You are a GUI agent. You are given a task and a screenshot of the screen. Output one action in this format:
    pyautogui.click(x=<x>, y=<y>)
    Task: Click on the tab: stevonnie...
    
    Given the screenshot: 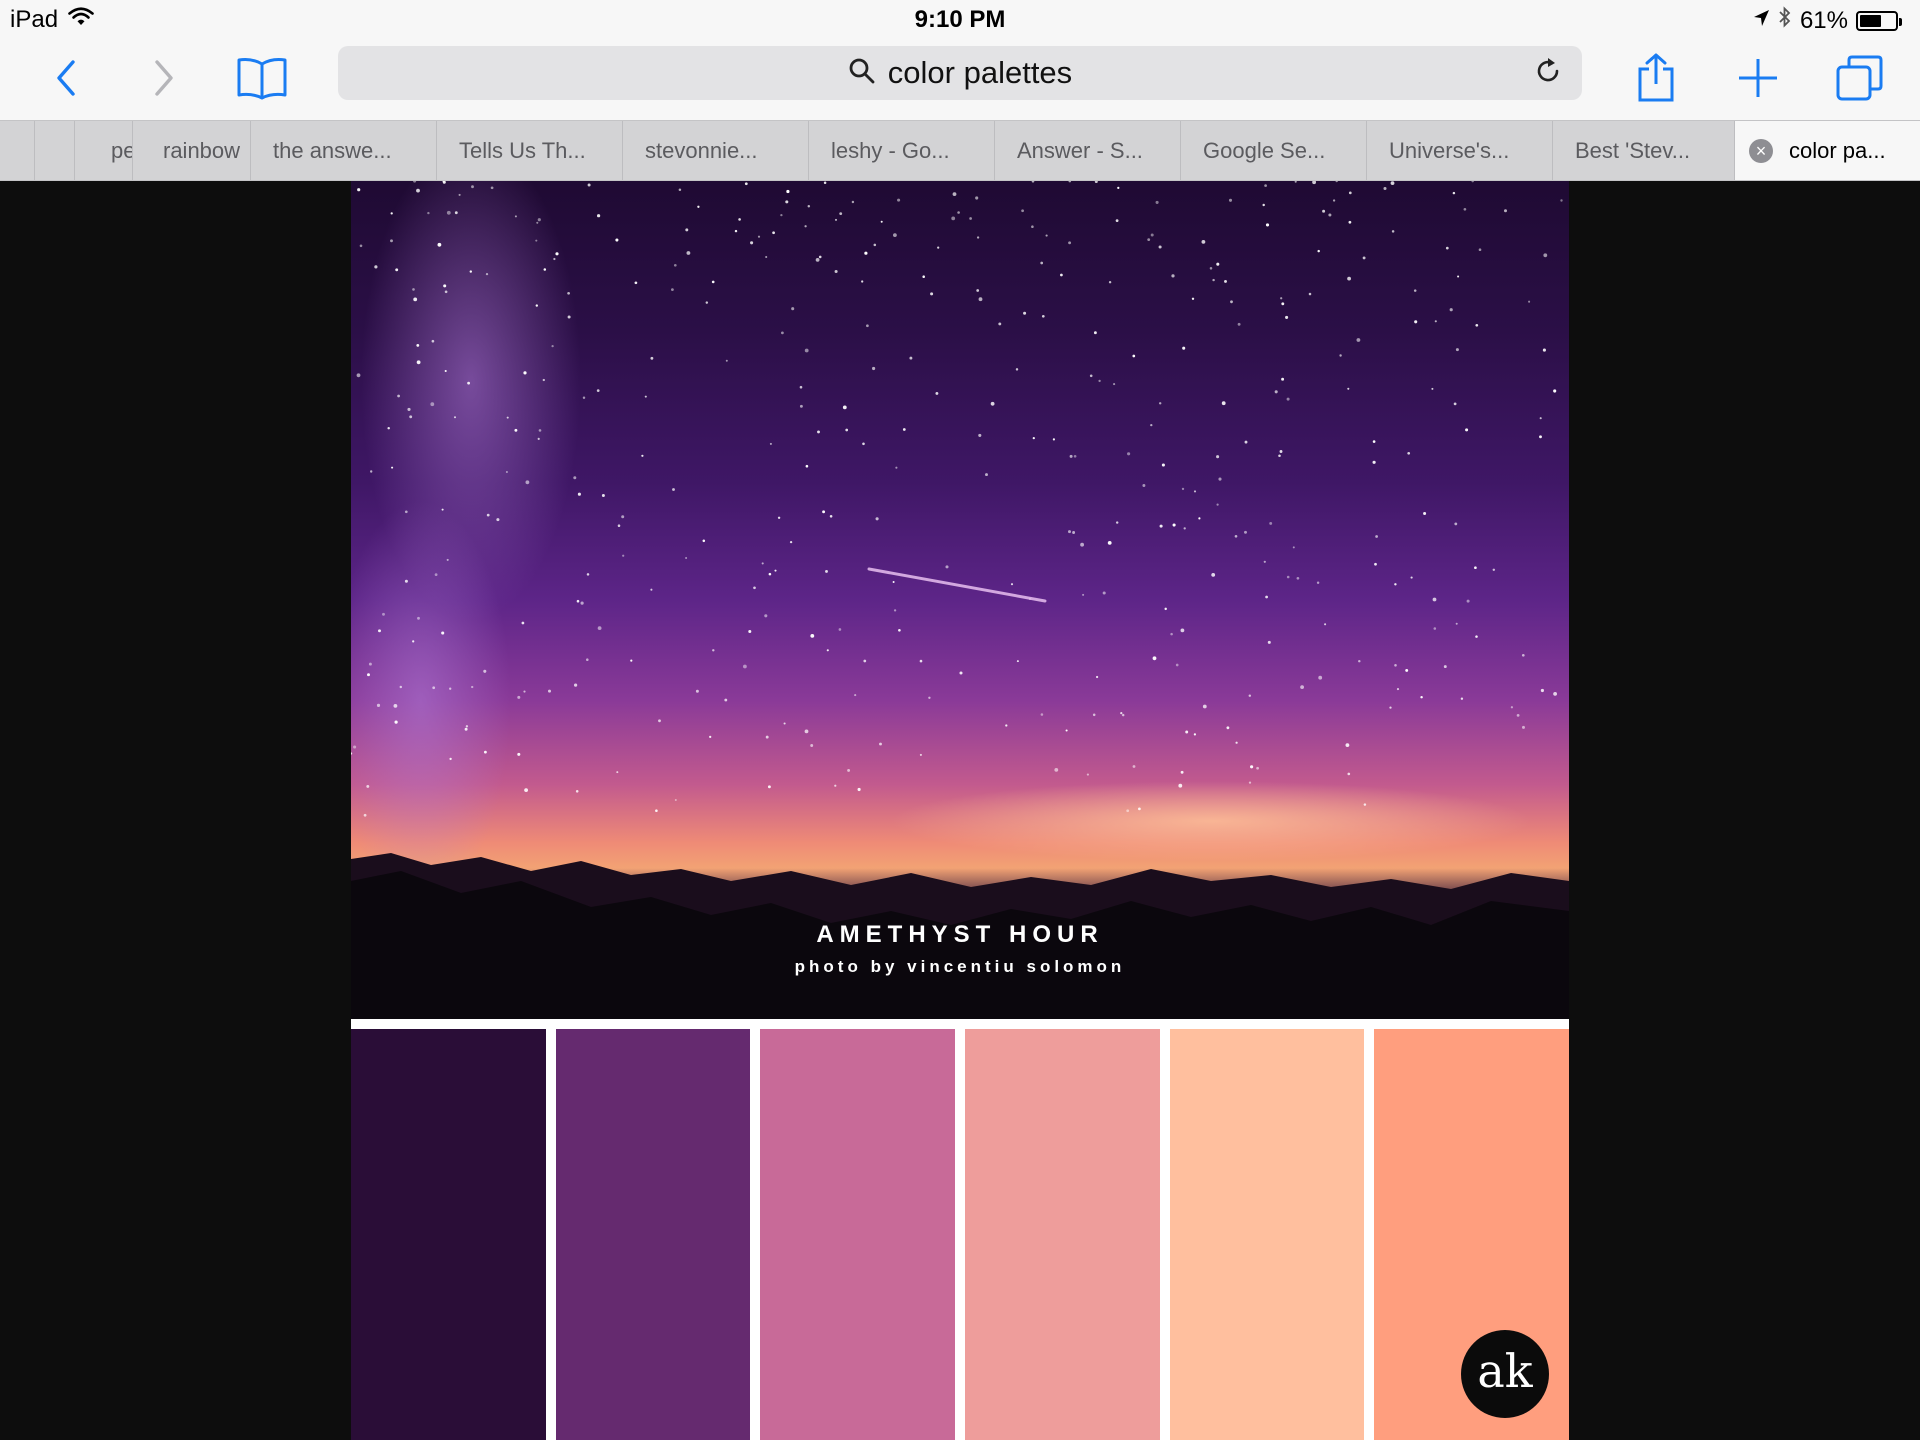 What is the action you would take?
    pyautogui.click(x=715, y=150)
    